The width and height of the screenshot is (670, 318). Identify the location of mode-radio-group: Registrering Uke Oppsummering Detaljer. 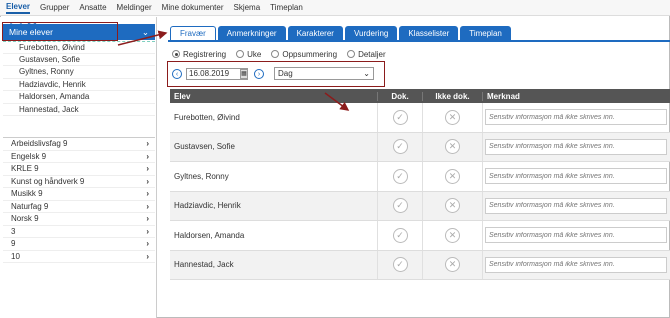
(279, 54).